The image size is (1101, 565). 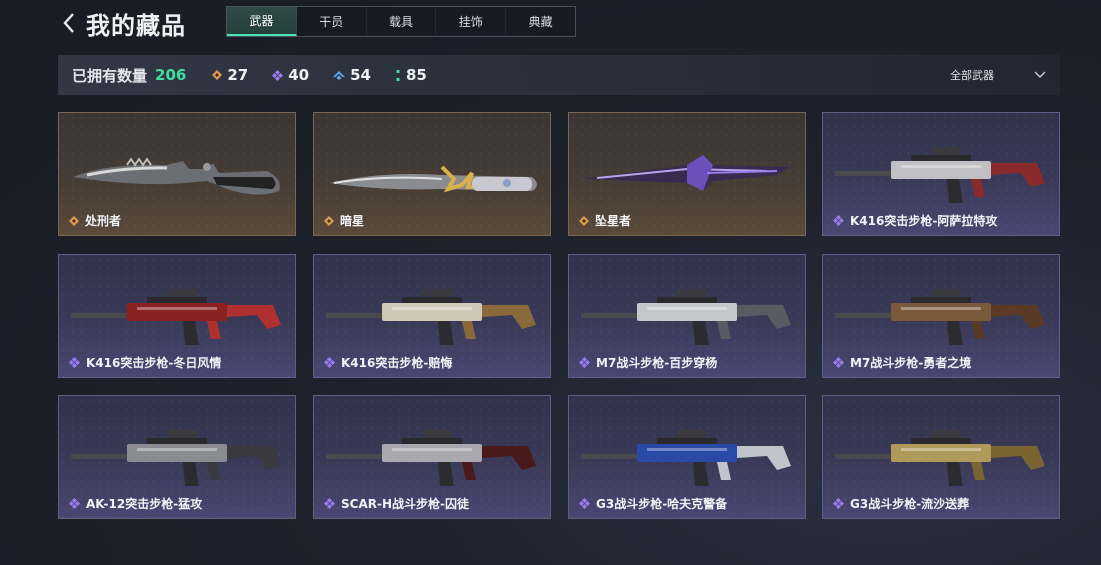 I want to click on item-name: K416突击步枪-冬日风情, so click(x=145, y=362).